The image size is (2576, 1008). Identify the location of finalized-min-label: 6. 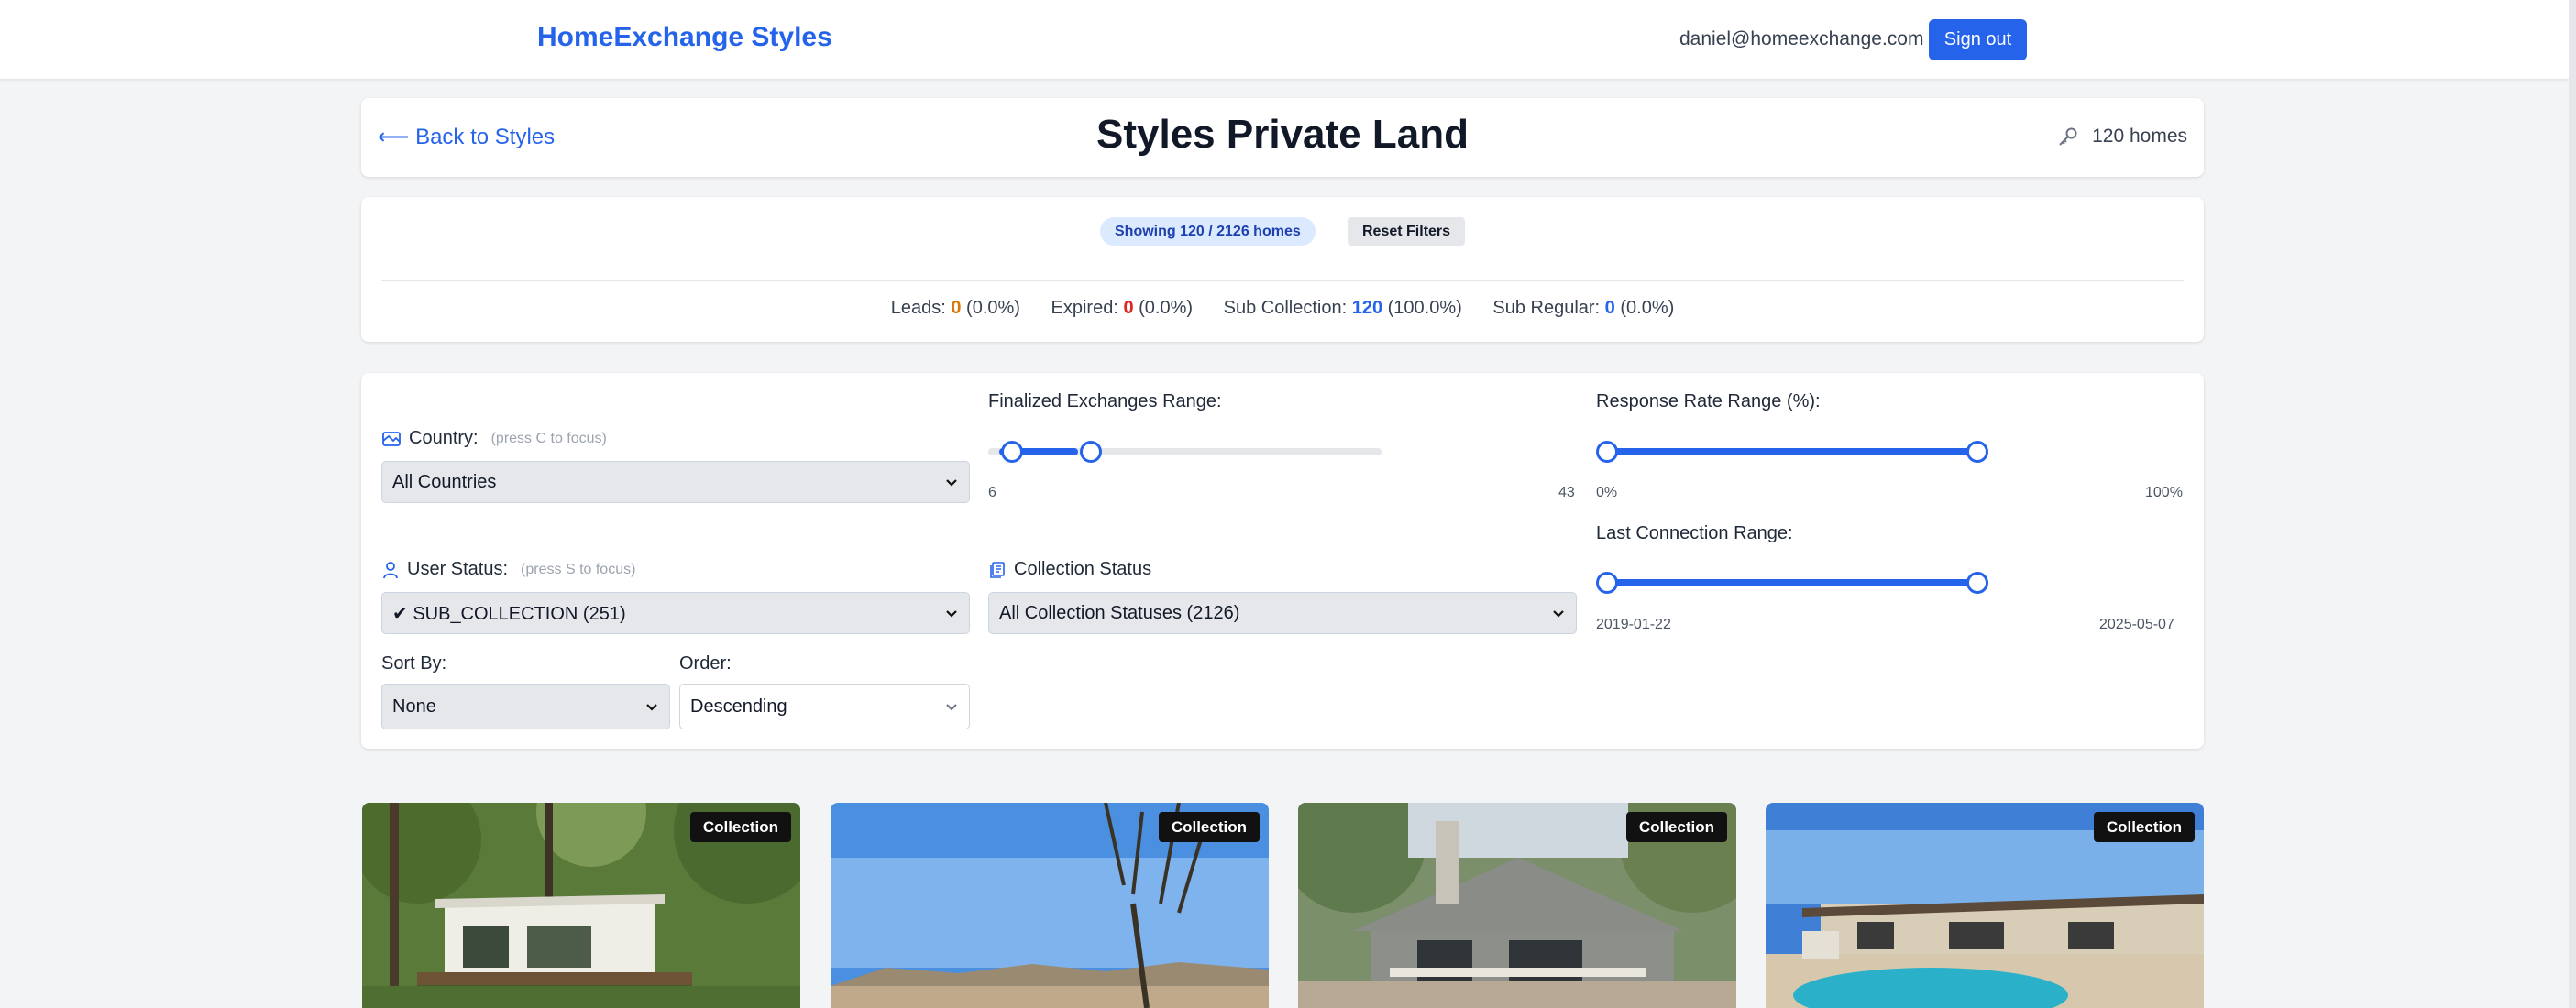
(992, 492).